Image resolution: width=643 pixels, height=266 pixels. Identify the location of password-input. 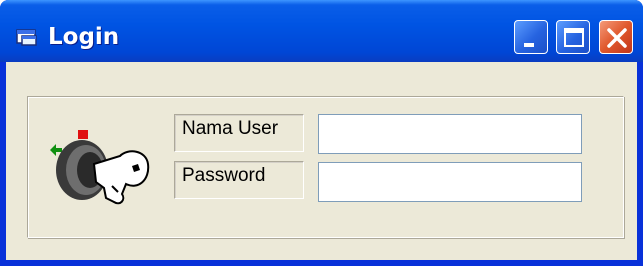
(450, 182).